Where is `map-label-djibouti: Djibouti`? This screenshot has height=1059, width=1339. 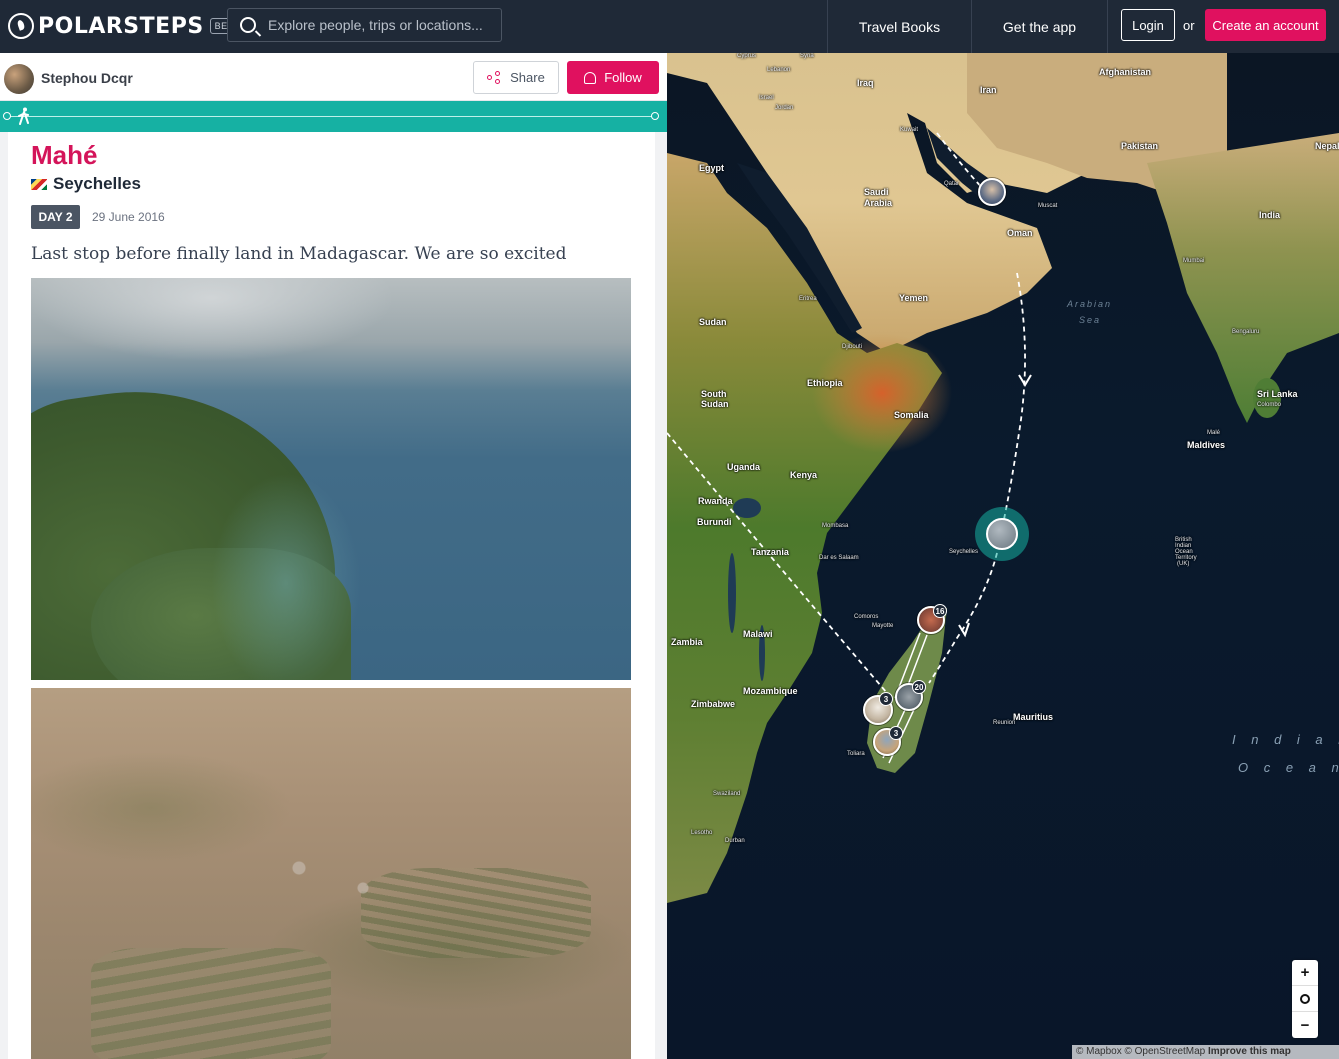
map-label-djibouti: Djibouti is located at coordinates (852, 347).